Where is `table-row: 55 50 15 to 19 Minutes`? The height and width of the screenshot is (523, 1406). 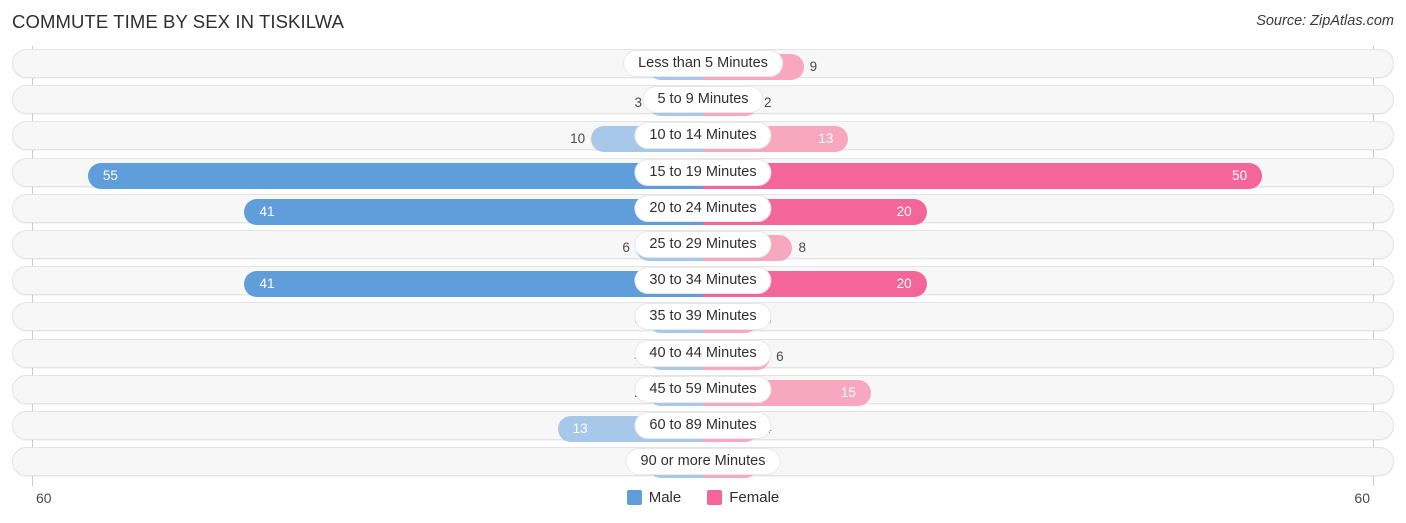
table-row: 55 50 15 to 19 Minutes is located at coordinates (703, 173).